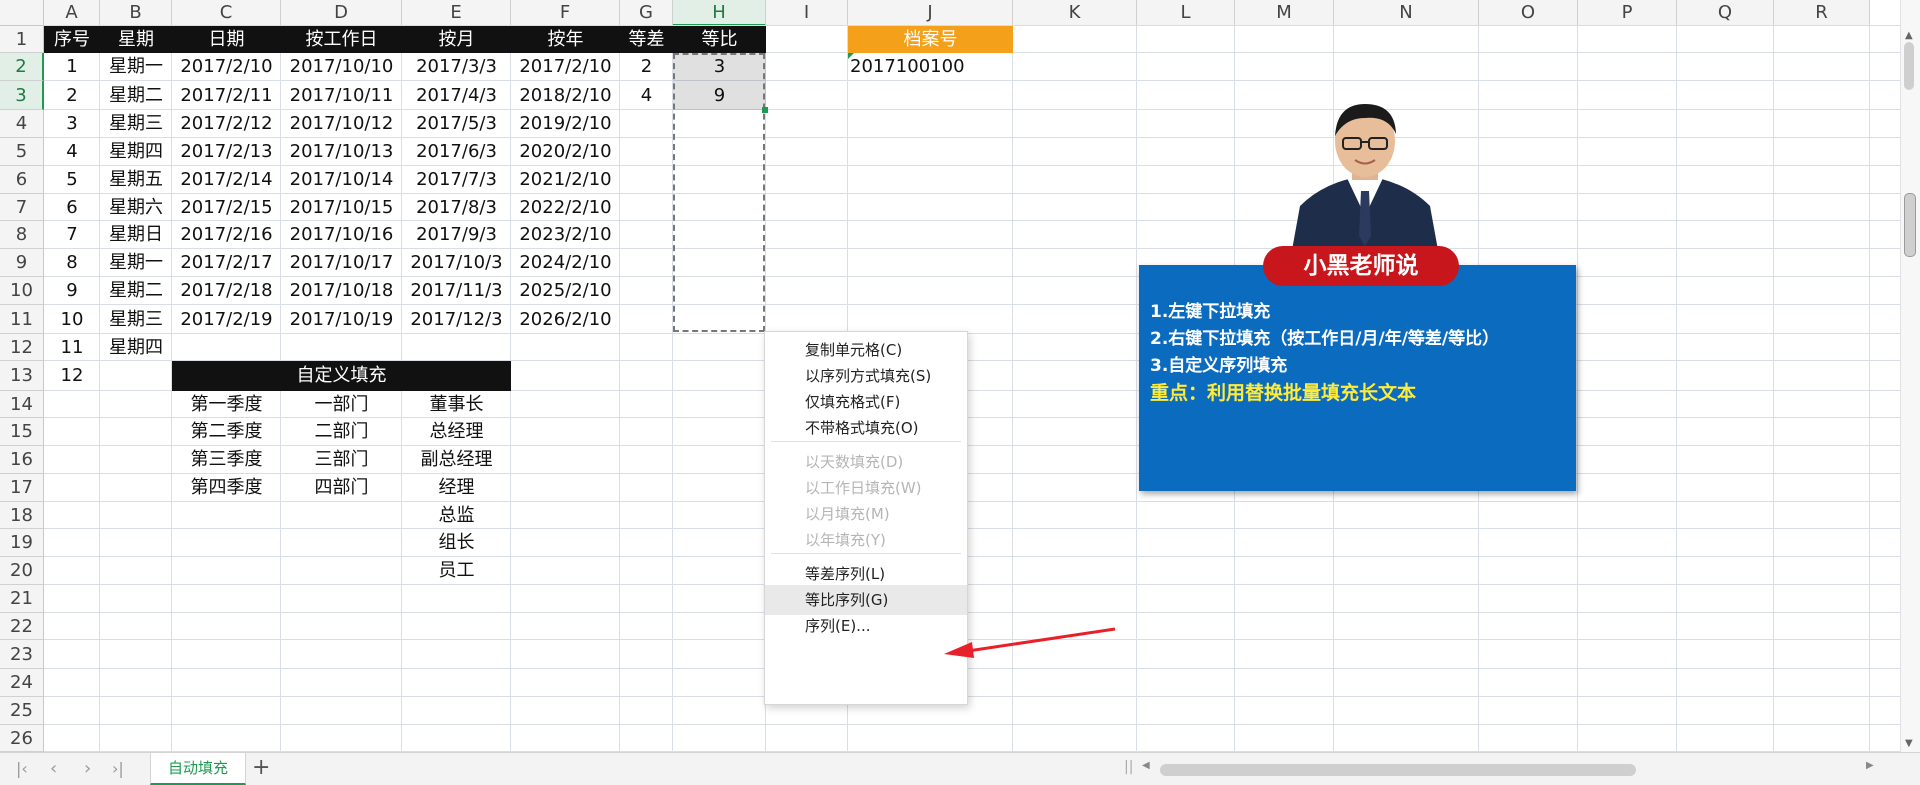 The height and width of the screenshot is (785, 1920). I want to click on column-header-m: M, so click(1284, 13).